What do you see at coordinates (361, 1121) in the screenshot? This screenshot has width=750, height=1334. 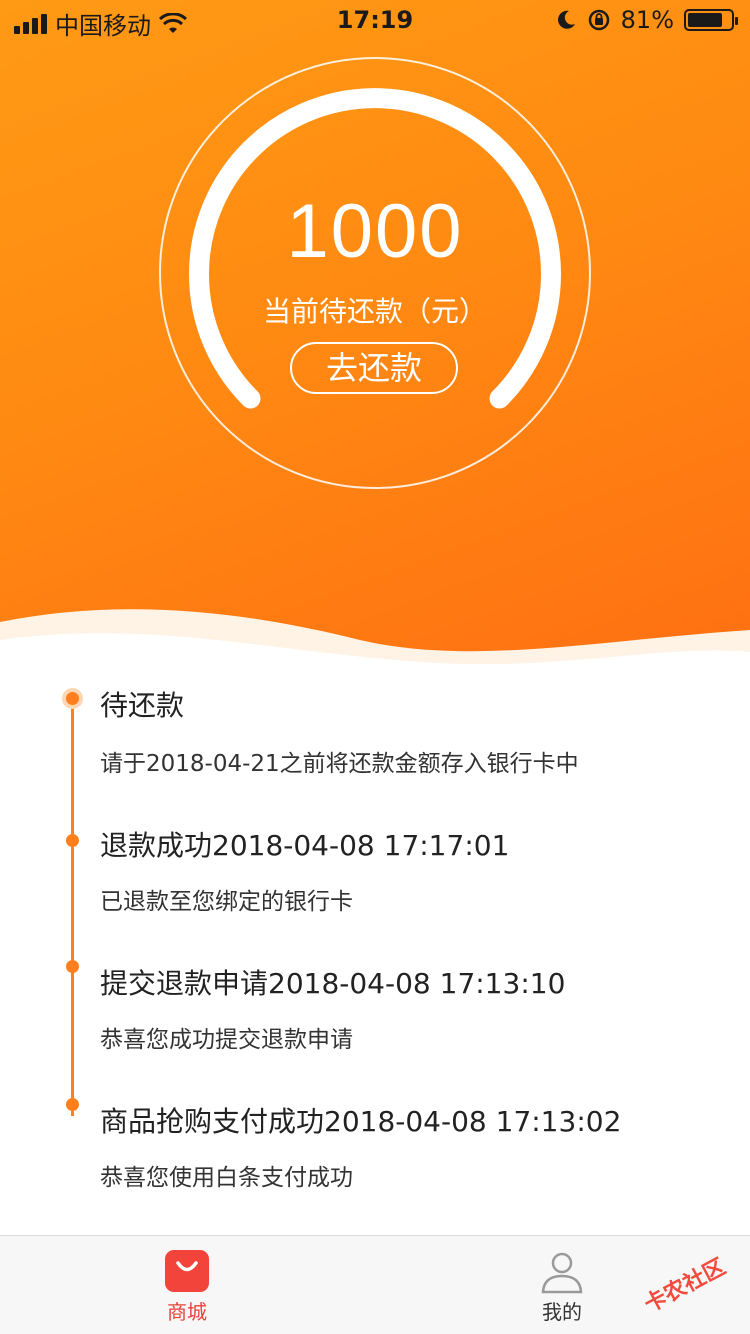 I see `timeline-title: 商品抢购支付成功2018-04-08 17:13:02` at bounding box center [361, 1121].